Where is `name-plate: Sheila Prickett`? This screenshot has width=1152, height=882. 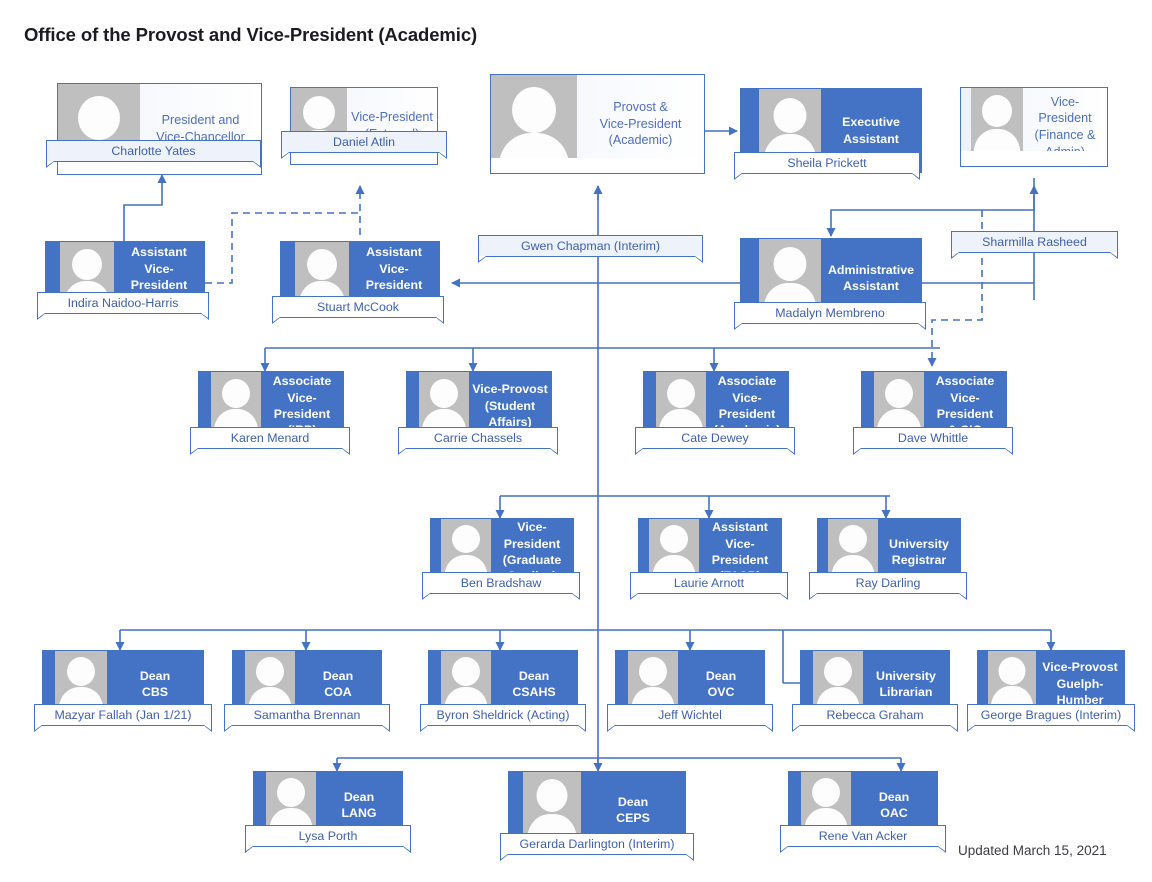
name-plate: Sheila Prickett is located at coordinates (827, 166).